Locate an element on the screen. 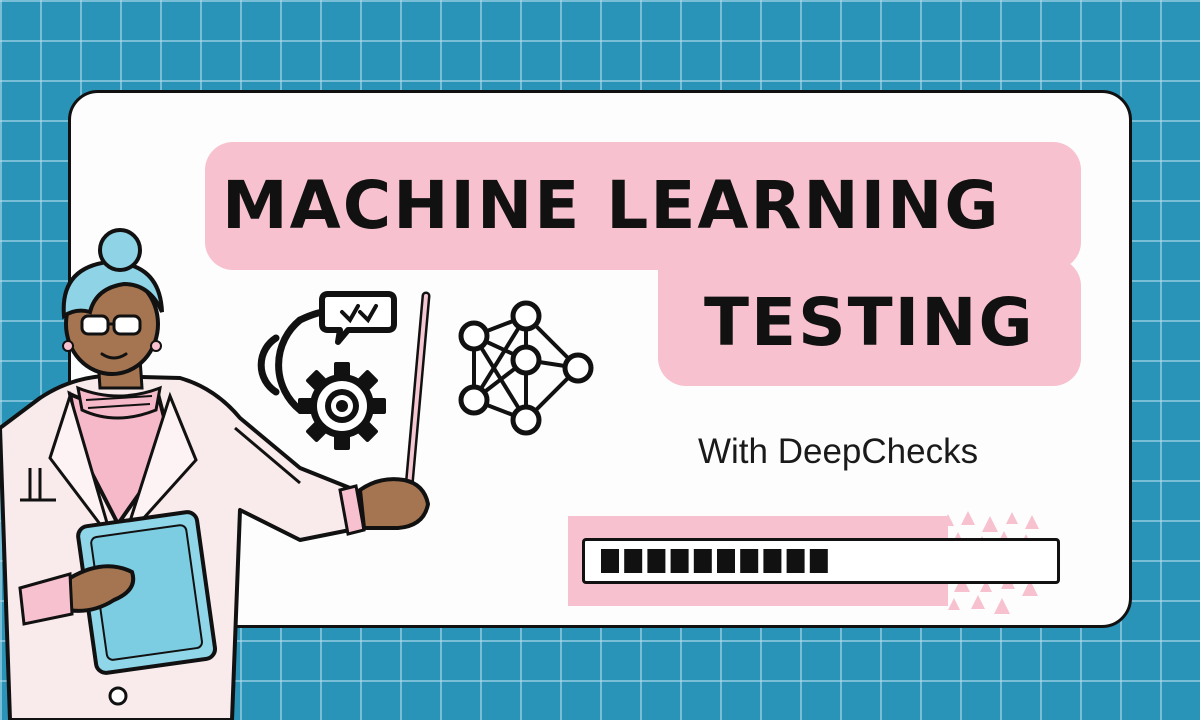 This screenshot has height=720, width=1200. neural-network-icon is located at coordinates (526, 368).